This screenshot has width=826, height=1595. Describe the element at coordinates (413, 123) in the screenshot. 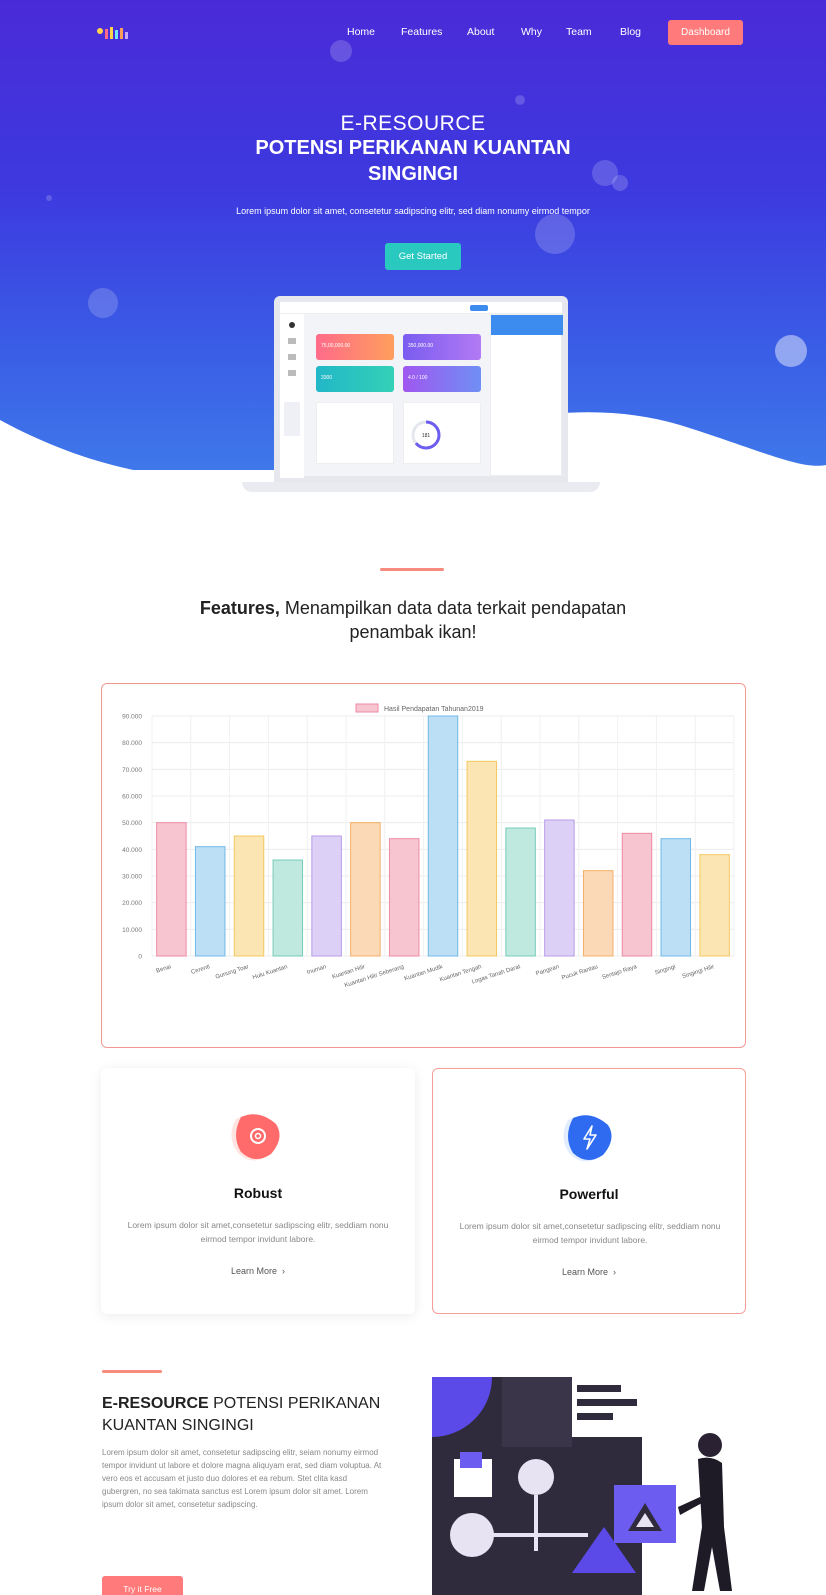

I see `hero-title-line1: E-RESOURCE` at that location.